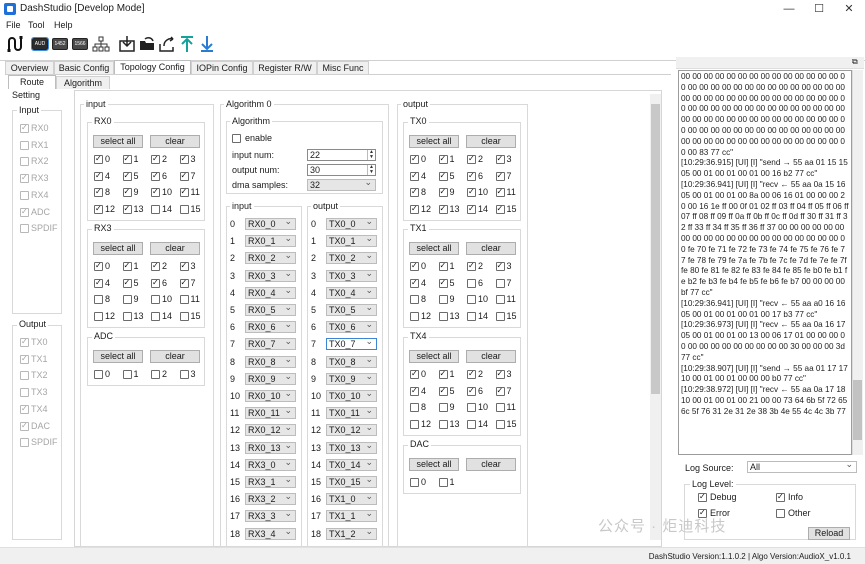 This screenshot has height=564, width=865. I want to click on output-route-select: TX0_2, so click(351, 257).